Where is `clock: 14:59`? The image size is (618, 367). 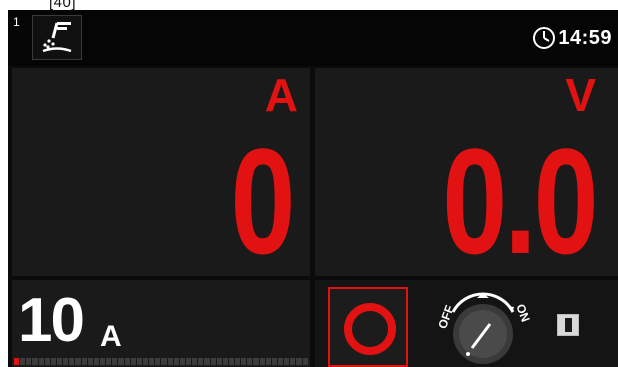 clock: 14:59 is located at coordinates (572, 38).